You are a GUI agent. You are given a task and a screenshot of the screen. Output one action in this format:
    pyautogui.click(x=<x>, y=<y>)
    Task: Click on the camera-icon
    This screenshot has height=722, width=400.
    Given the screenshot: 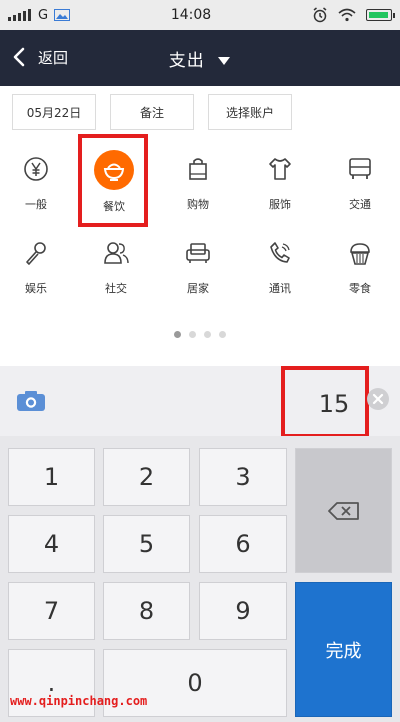 What is the action you would take?
    pyautogui.click(x=31, y=401)
    